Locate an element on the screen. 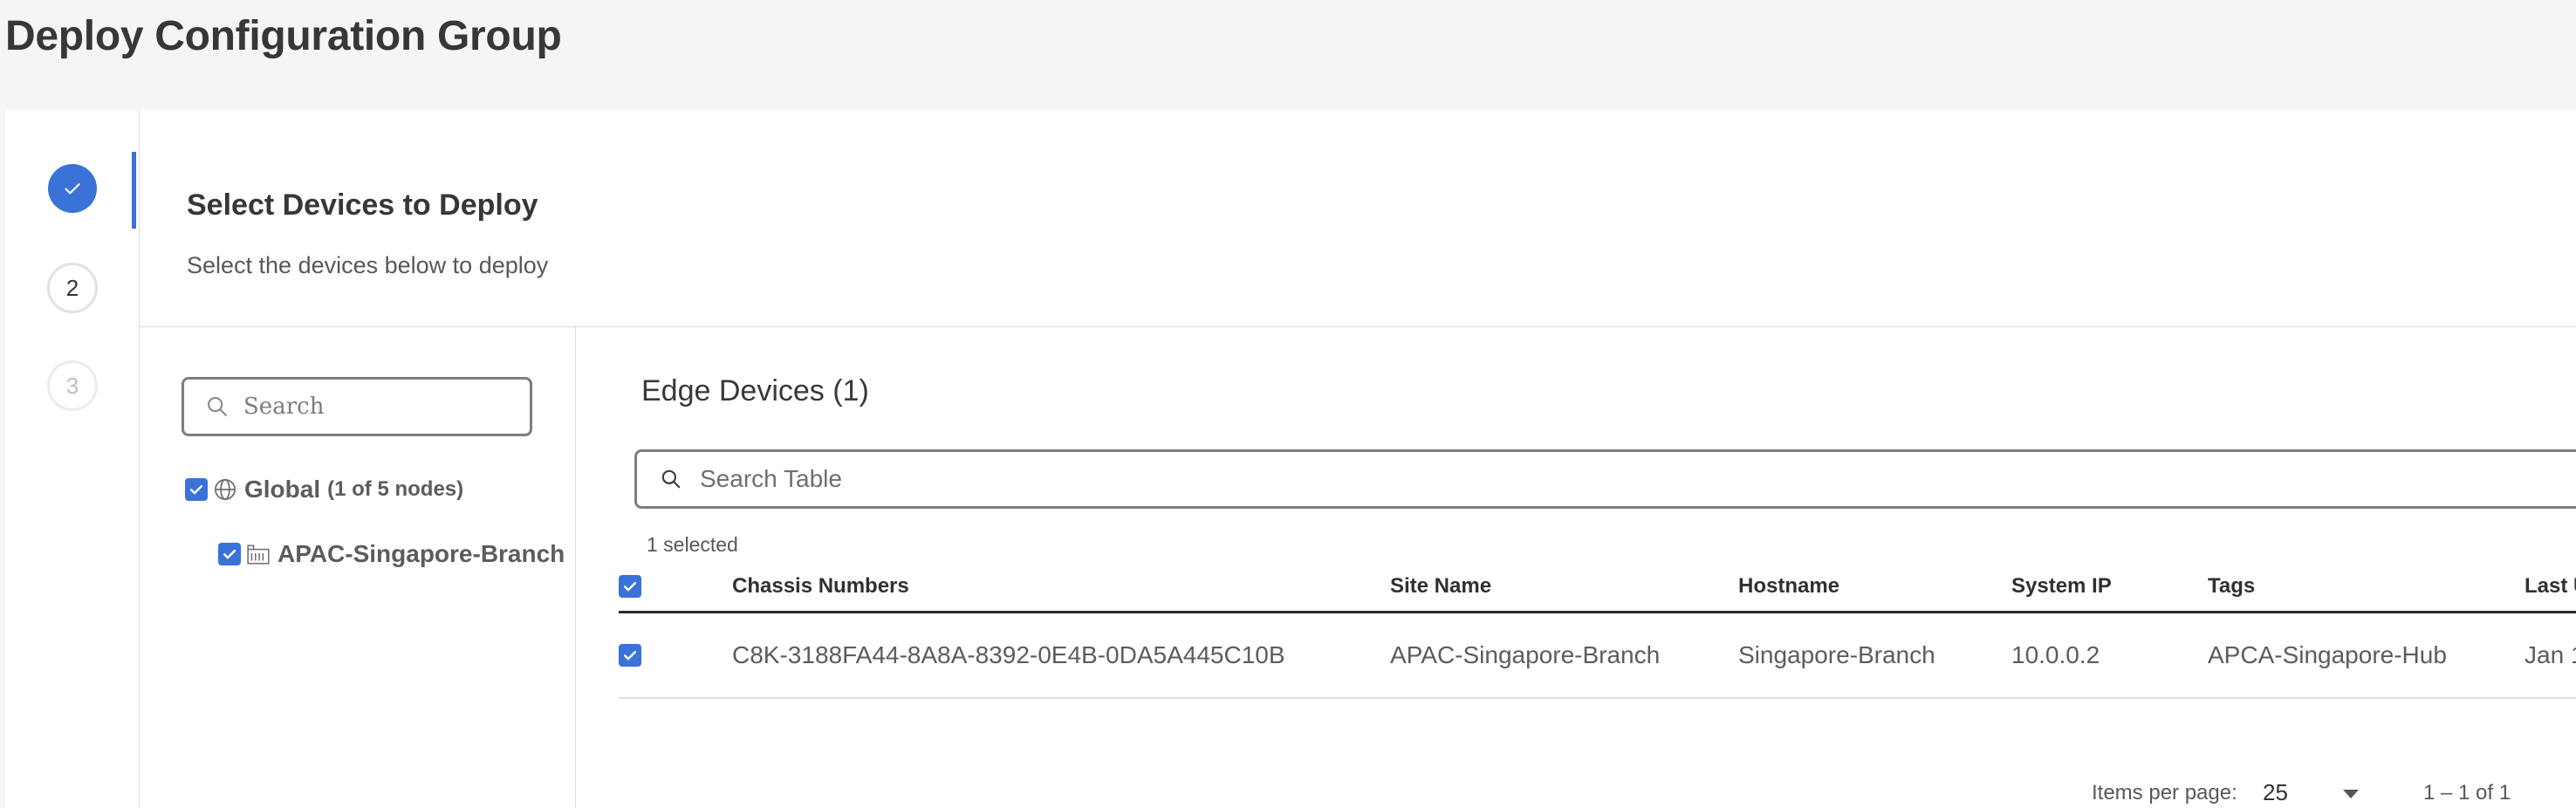  check-icon is located at coordinates (73, 189).